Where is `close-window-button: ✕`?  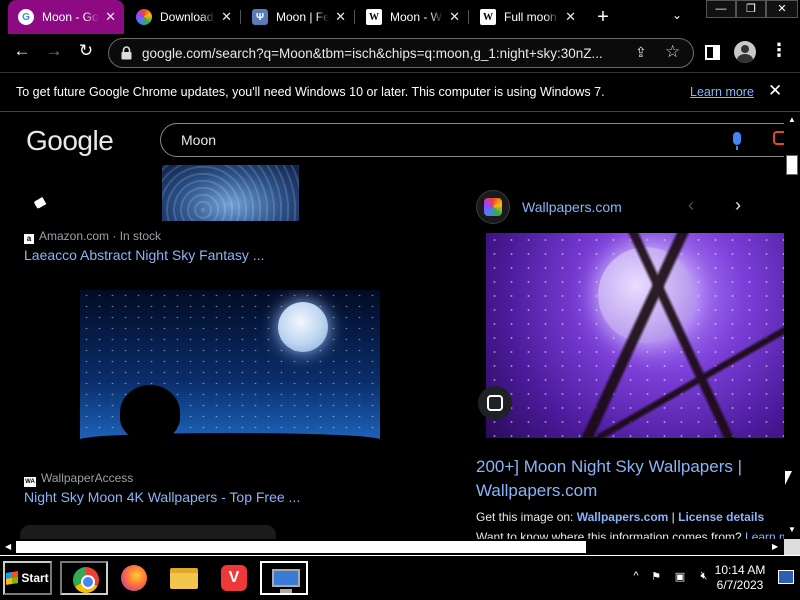
close-window-button: ✕ is located at coordinates (782, 9).